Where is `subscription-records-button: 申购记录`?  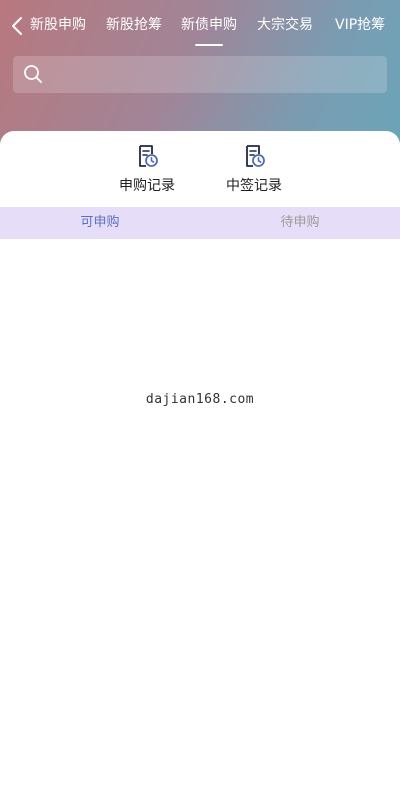
subscription-records-button: 申购记录 is located at coordinates (147, 171).